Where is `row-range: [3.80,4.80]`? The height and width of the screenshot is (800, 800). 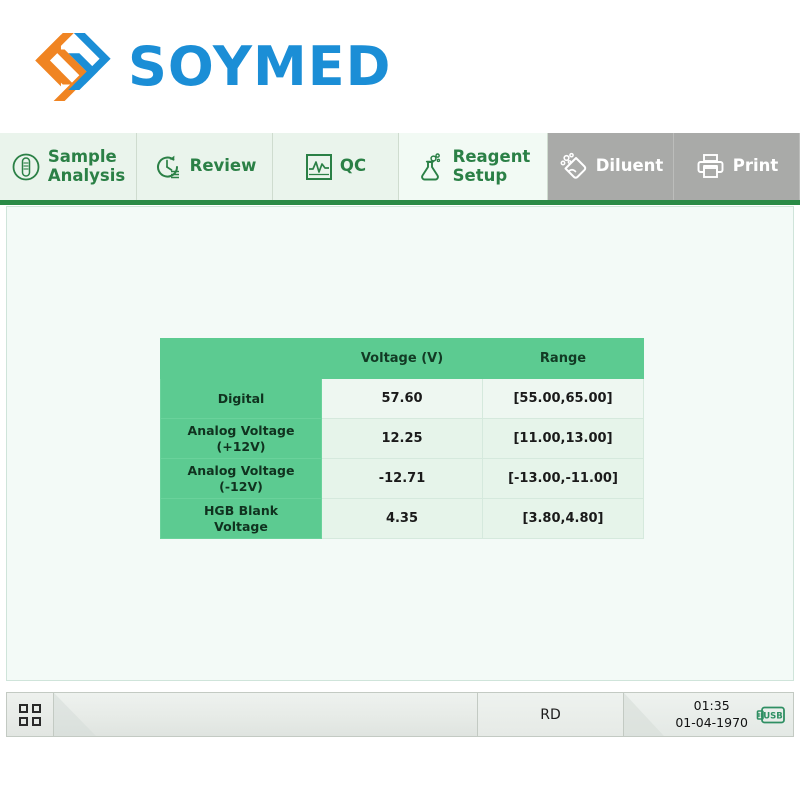
row-range: [3.80,4.80] is located at coordinates (563, 518).